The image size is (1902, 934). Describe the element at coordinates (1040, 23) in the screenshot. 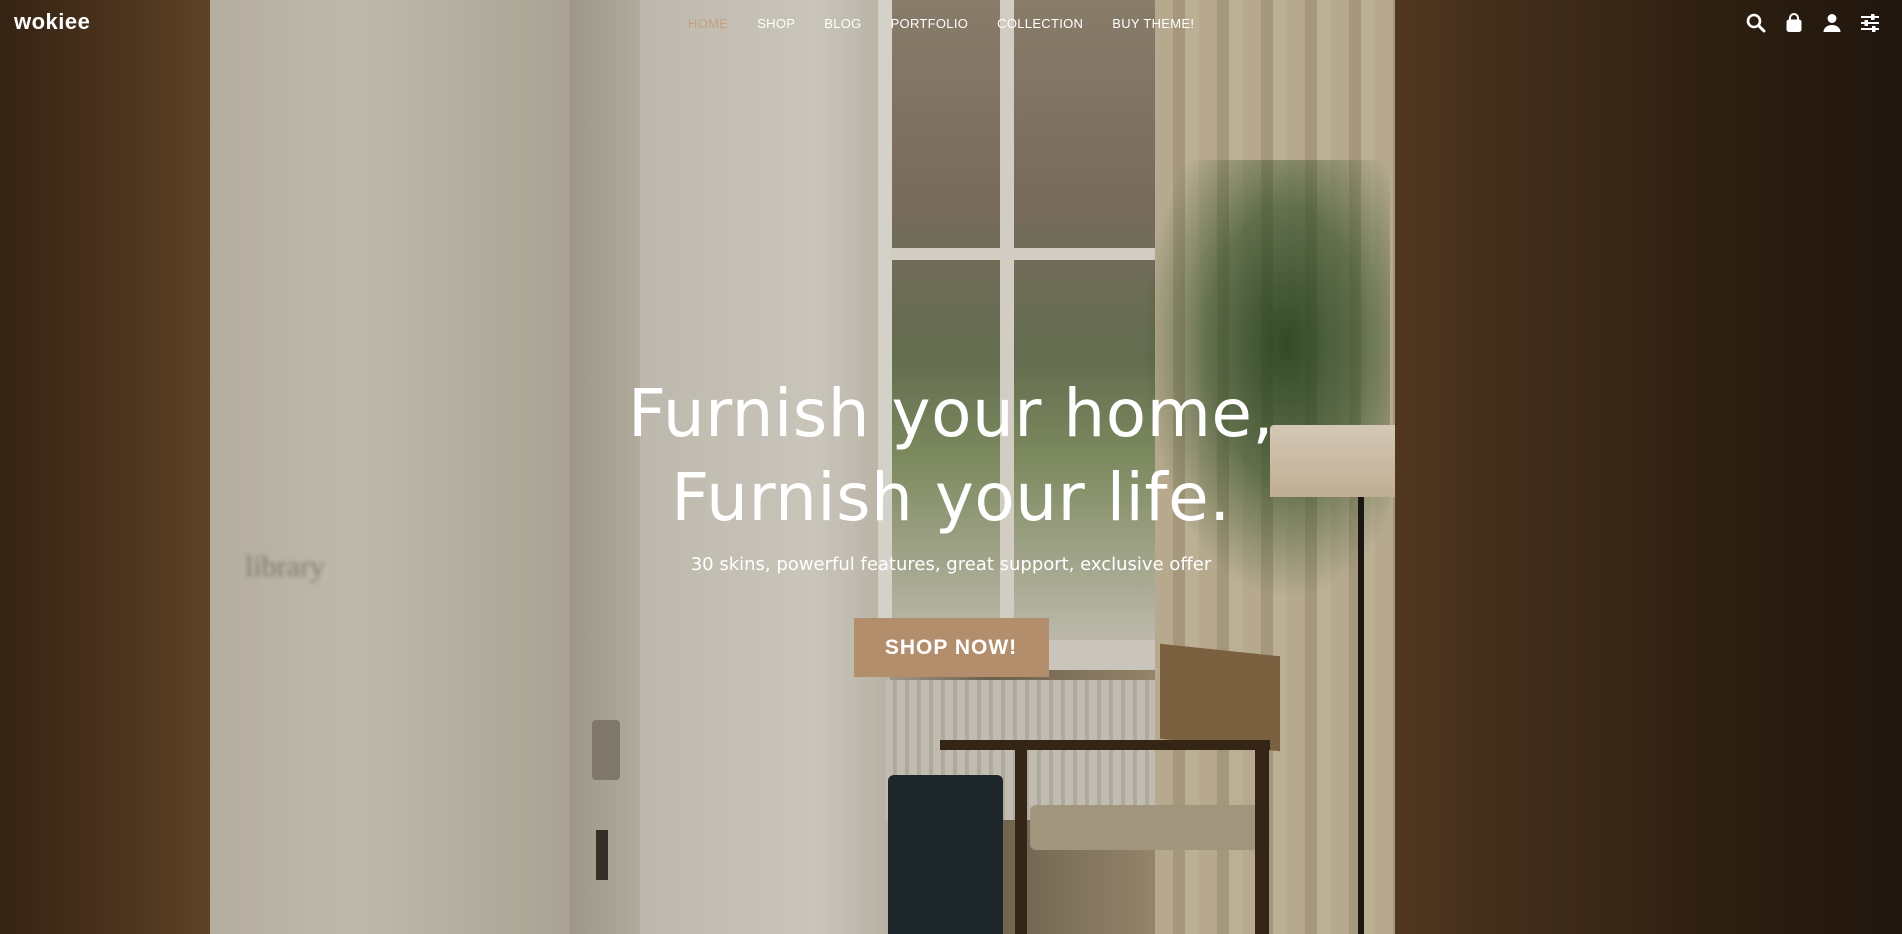

I see `nav-item-collection: COLLECTION` at that location.